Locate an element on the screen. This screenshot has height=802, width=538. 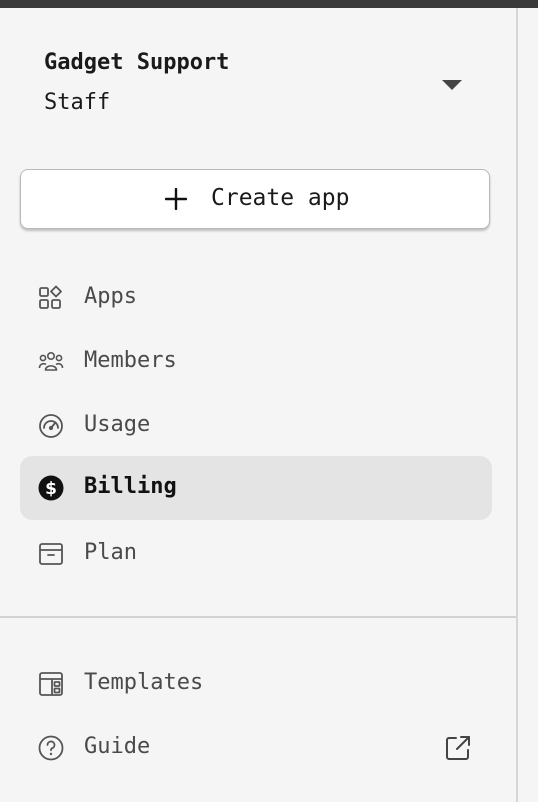
nav-item-usage: Usage is located at coordinates (256, 426).